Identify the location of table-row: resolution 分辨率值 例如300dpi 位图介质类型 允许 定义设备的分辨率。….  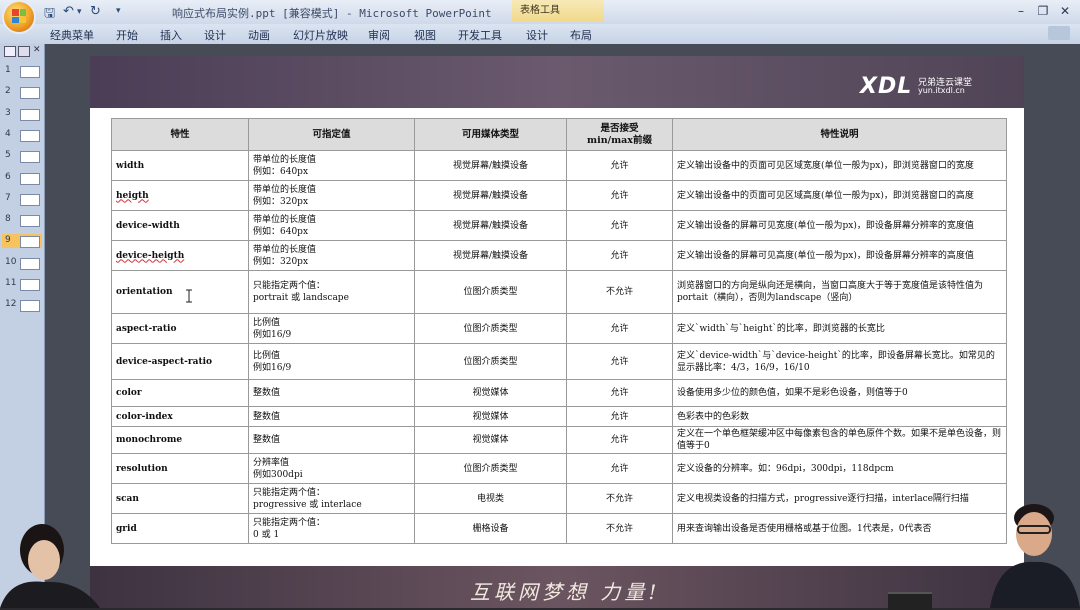
(559, 468).